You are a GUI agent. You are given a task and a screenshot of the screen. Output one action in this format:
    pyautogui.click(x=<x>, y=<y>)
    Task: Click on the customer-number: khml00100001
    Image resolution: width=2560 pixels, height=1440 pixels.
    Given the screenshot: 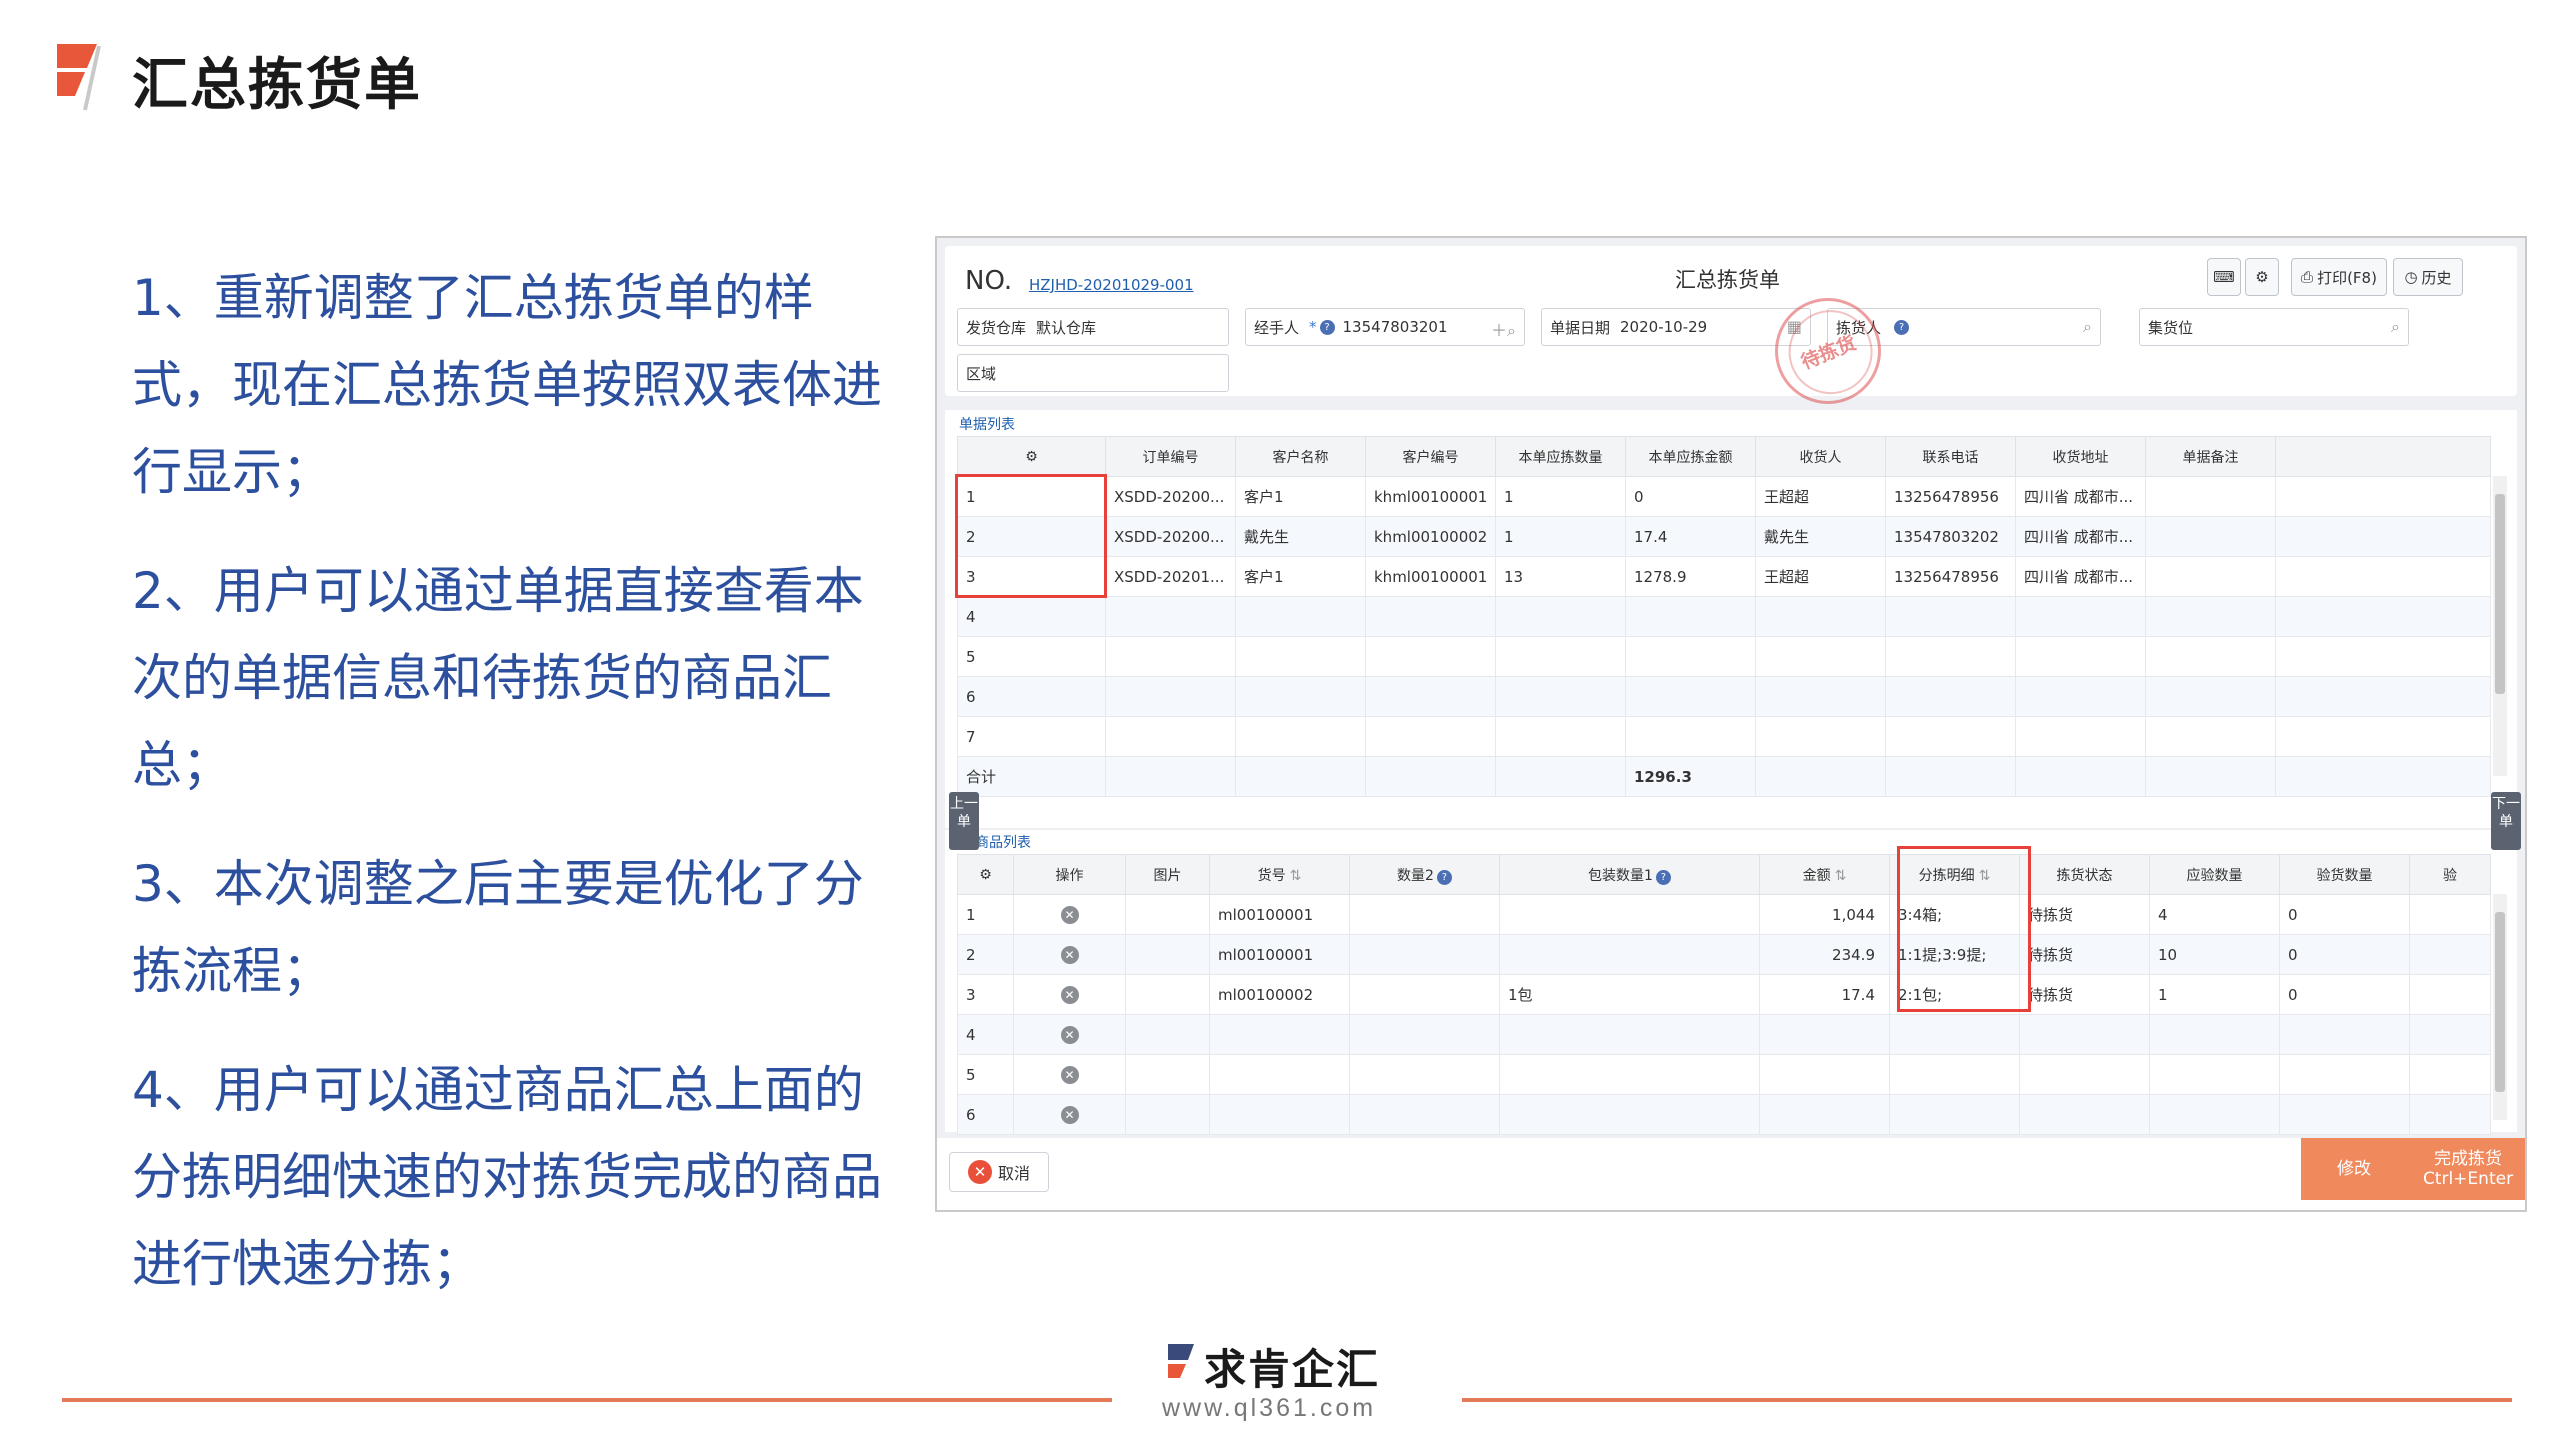 What is the action you would take?
    pyautogui.click(x=1430, y=496)
    